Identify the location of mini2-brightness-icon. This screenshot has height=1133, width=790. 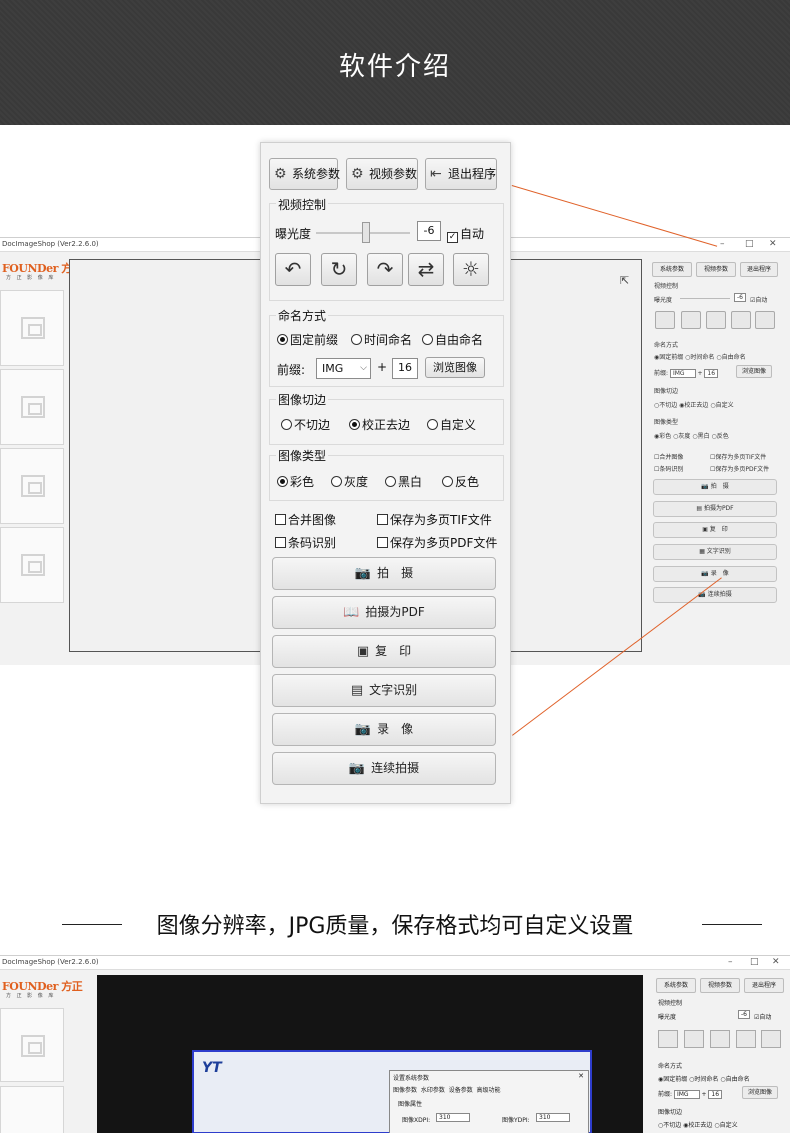
(771, 1039).